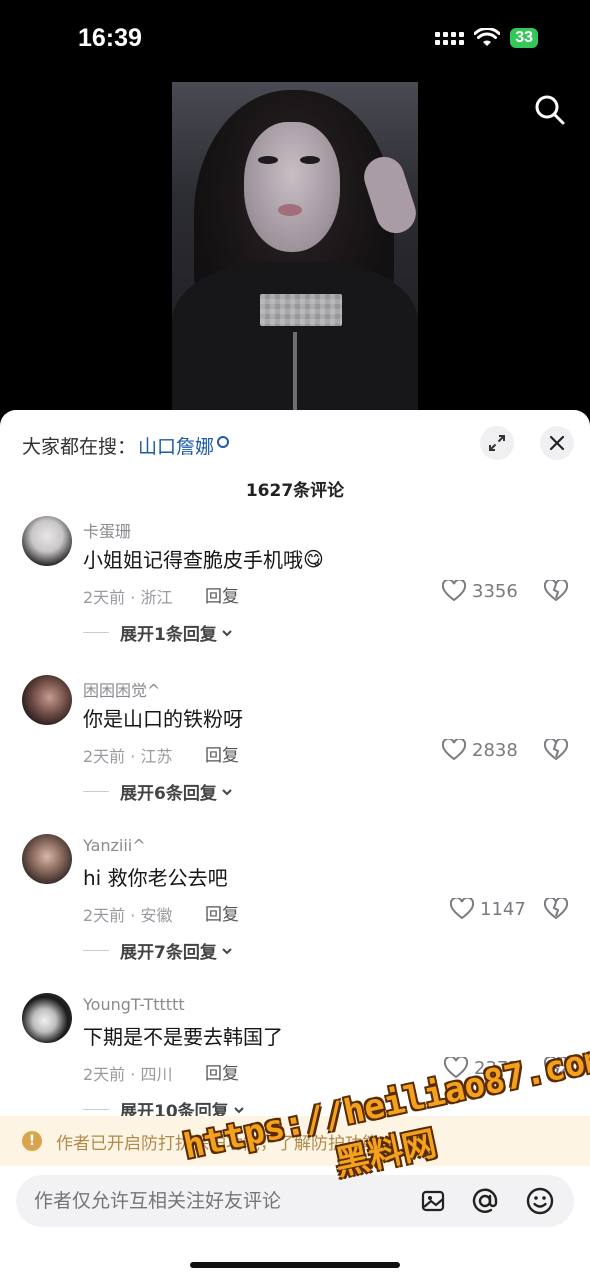  What do you see at coordinates (128, 597) in the screenshot?
I see `comment-meta: 2天前 · 浙江` at bounding box center [128, 597].